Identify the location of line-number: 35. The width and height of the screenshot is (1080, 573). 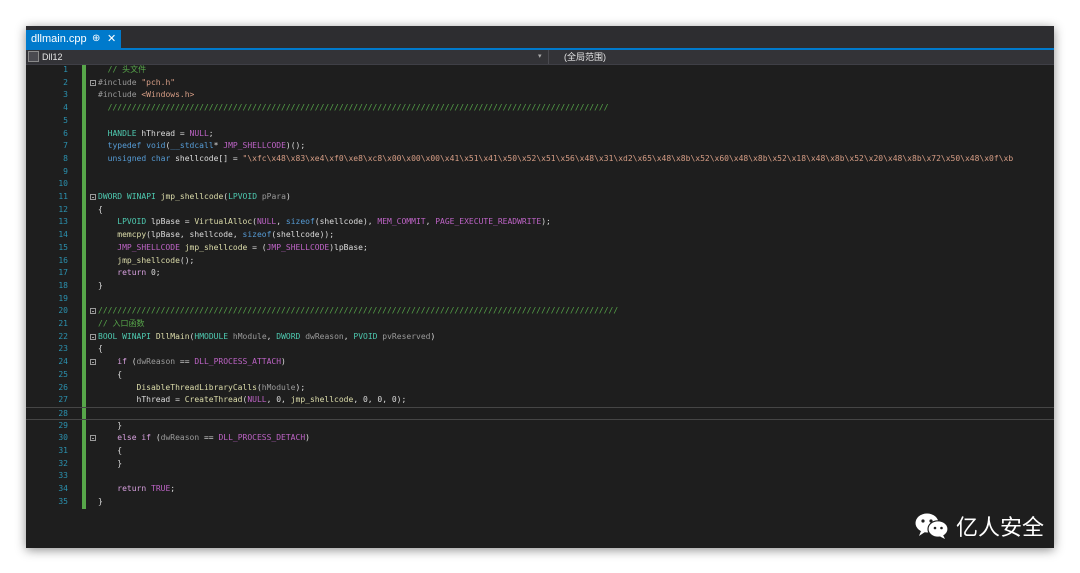
(63, 501).